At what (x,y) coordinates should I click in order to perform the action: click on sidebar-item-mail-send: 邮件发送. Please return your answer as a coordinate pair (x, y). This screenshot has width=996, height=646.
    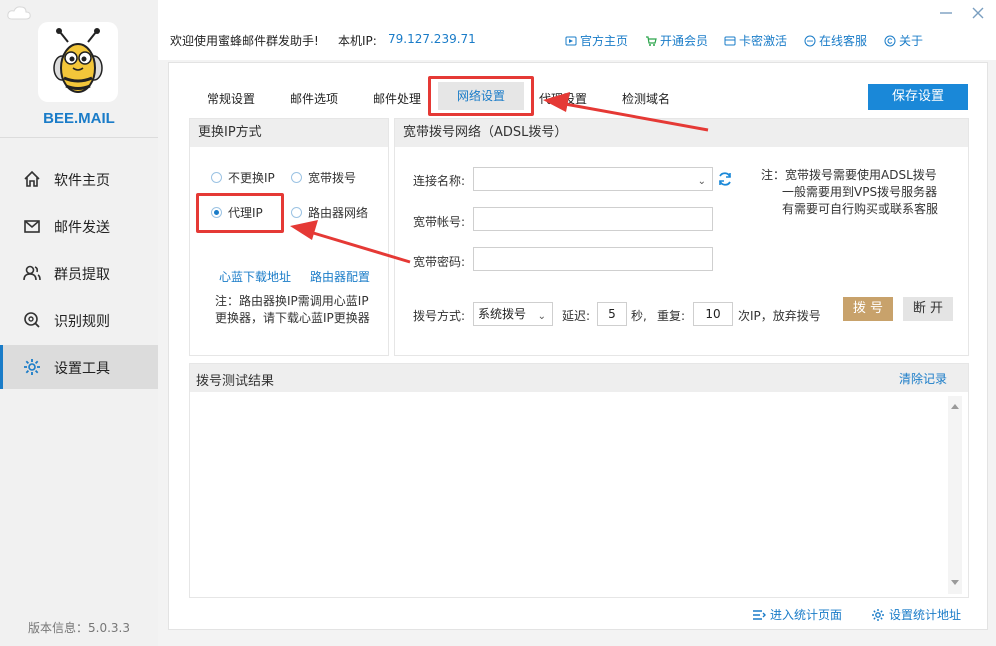
    Looking at the image, I should click on (79, 226).